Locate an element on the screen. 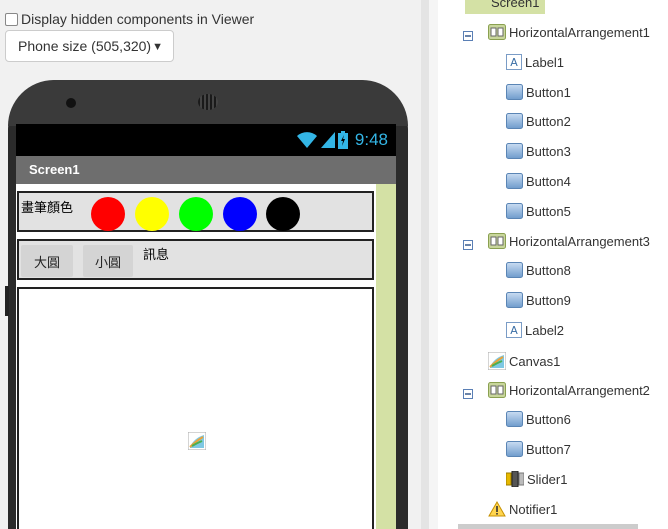  tree-item-horizontalarrangement3: HorizontalArrangement3 is located at coordinates (569, 241).